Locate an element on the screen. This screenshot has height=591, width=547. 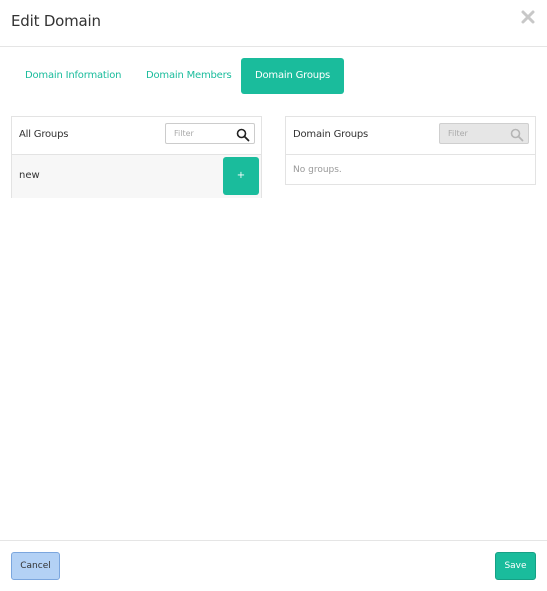
dialog-footer: Cancel Save is located at coordinates (273, 565).